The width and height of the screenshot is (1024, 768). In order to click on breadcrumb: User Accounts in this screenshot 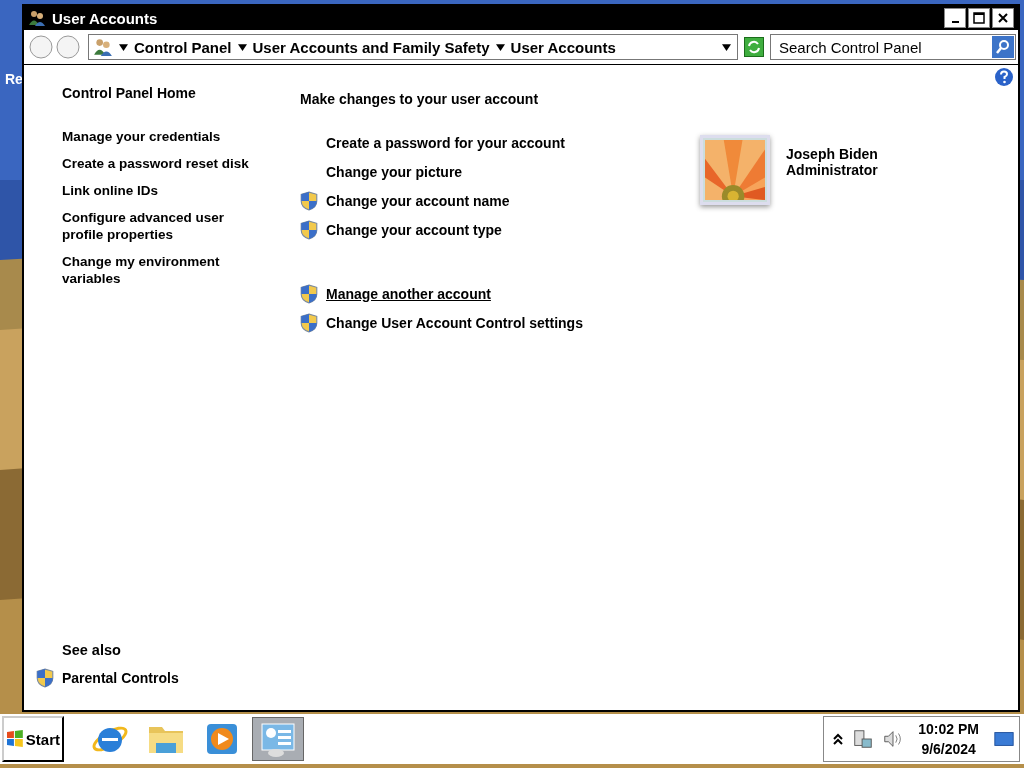, I will do `click(563, 47)`.